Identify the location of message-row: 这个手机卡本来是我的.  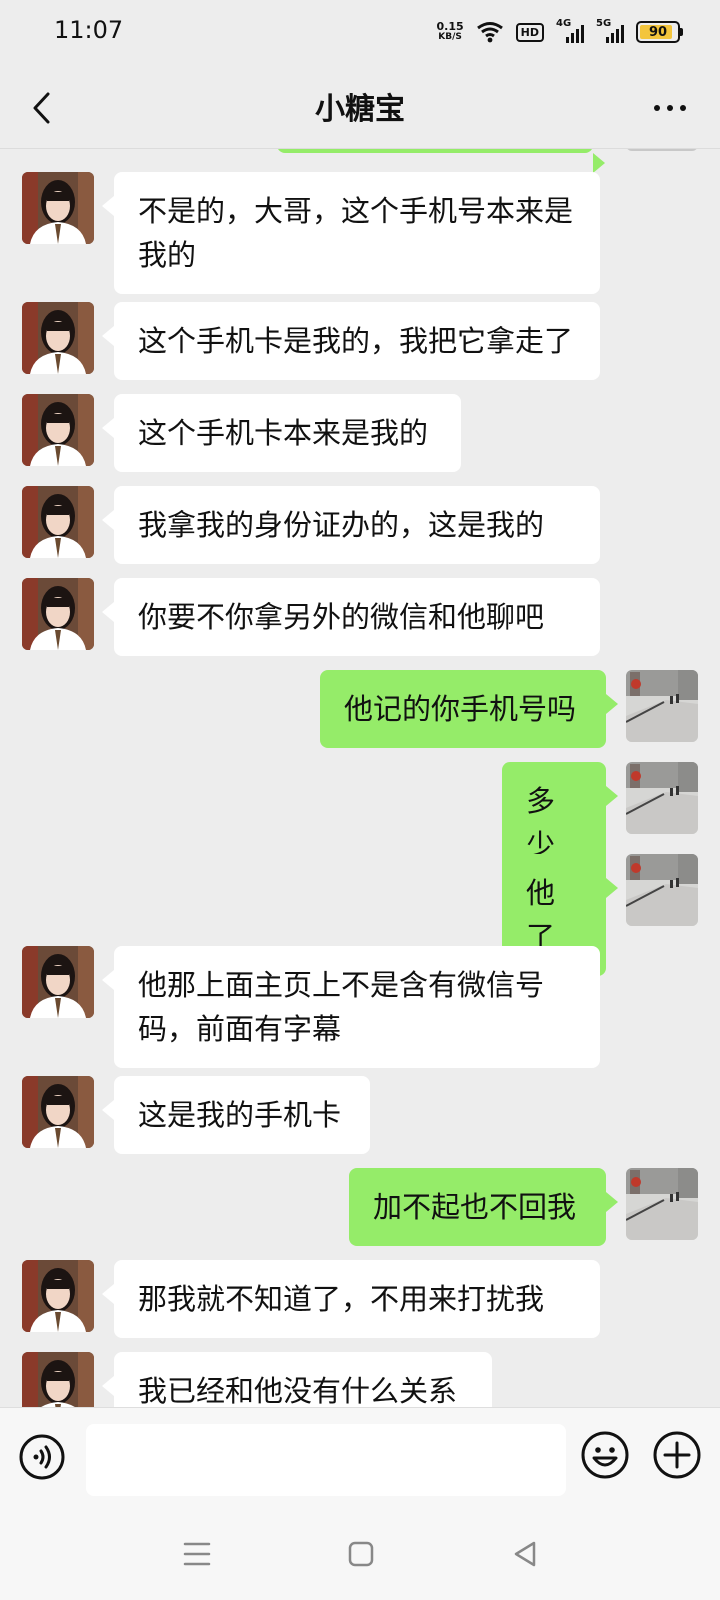
(360, 433).